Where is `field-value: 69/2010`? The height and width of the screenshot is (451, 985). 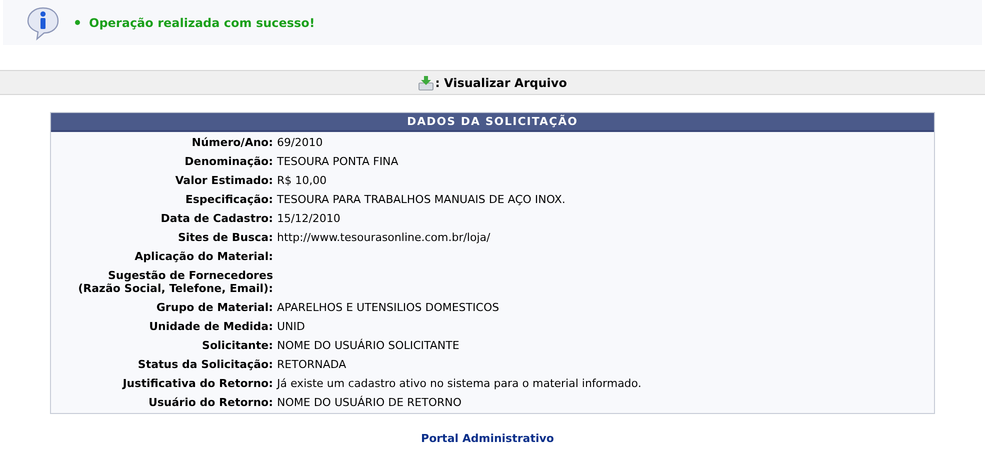
field-value: 69/2010 is located at coordinates (300, 143).